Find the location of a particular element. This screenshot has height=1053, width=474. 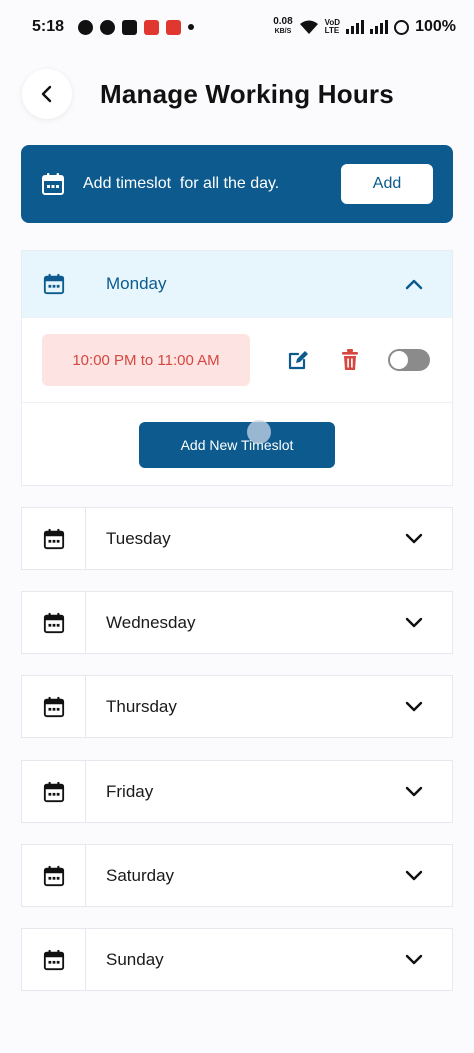

battery-icon is located at coordinates (402, 27).